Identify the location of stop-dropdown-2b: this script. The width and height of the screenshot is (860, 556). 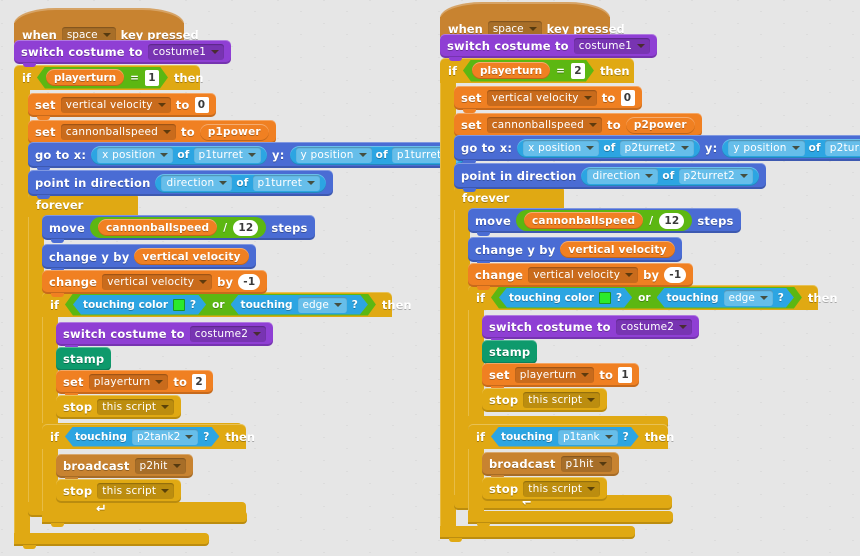
(562, 489).